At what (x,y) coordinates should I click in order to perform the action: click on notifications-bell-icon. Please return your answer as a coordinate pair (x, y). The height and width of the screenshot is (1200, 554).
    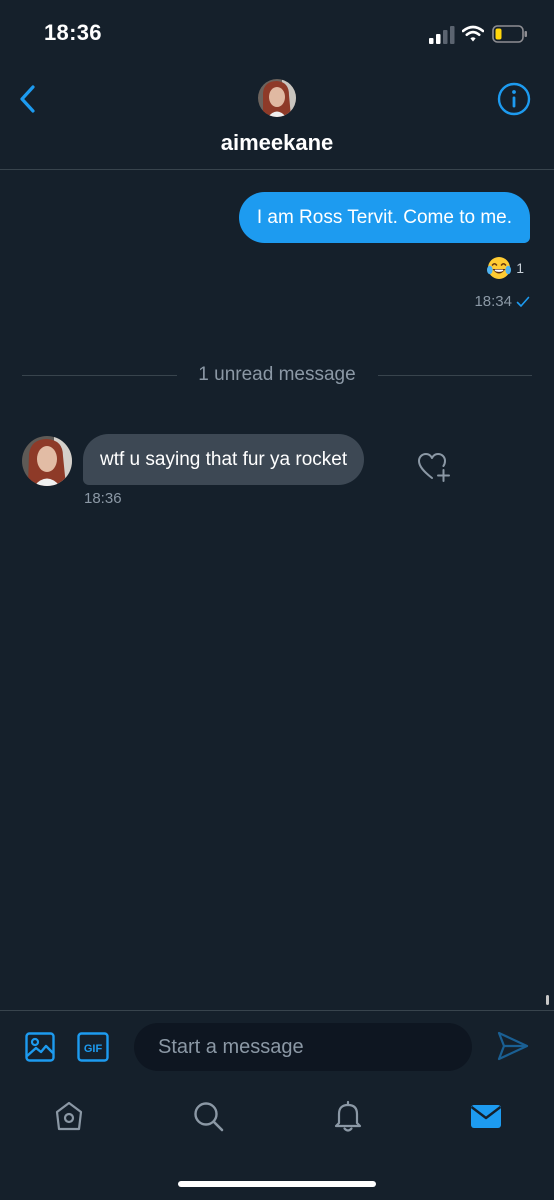
    Looking at the image, I should click on (348, 1116).